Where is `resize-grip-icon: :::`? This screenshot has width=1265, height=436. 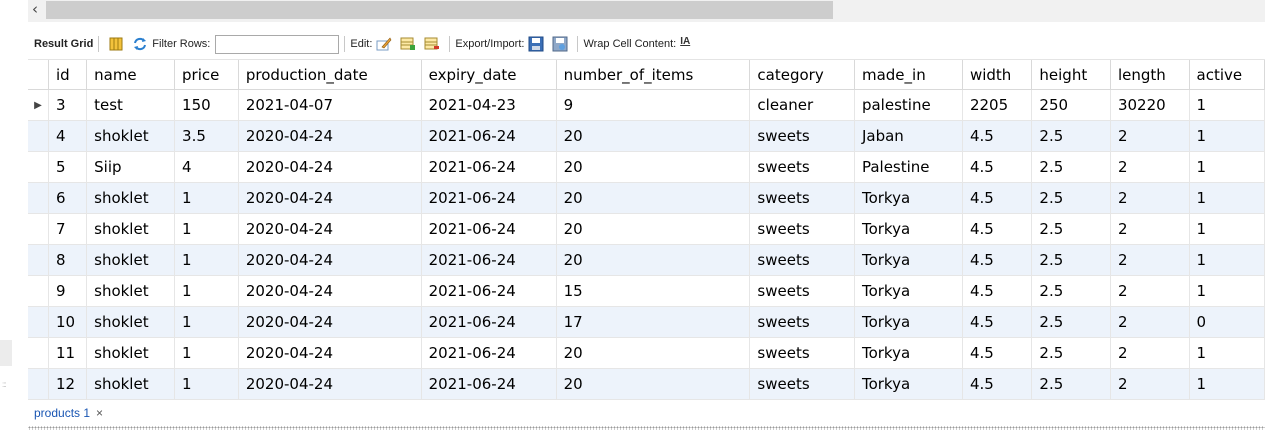 resize-grip-icon: ::: is located at coordinates (4, 384).